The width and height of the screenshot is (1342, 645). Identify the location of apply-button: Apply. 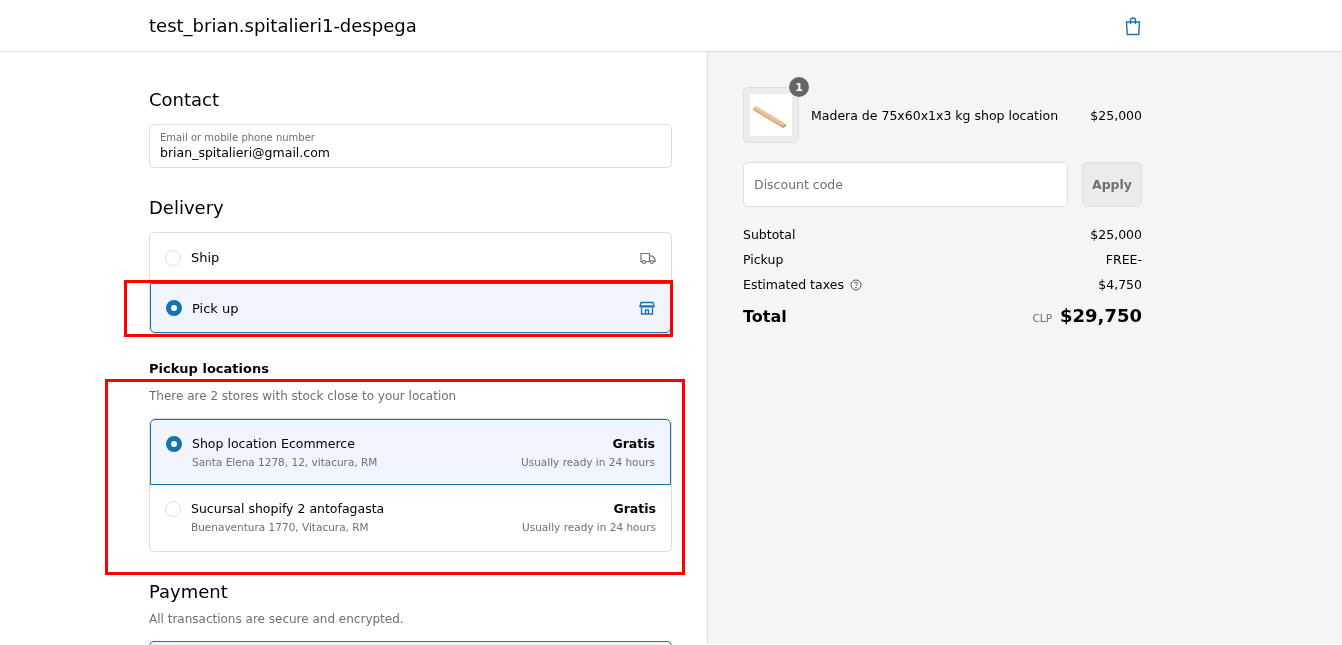
(1112, 184).